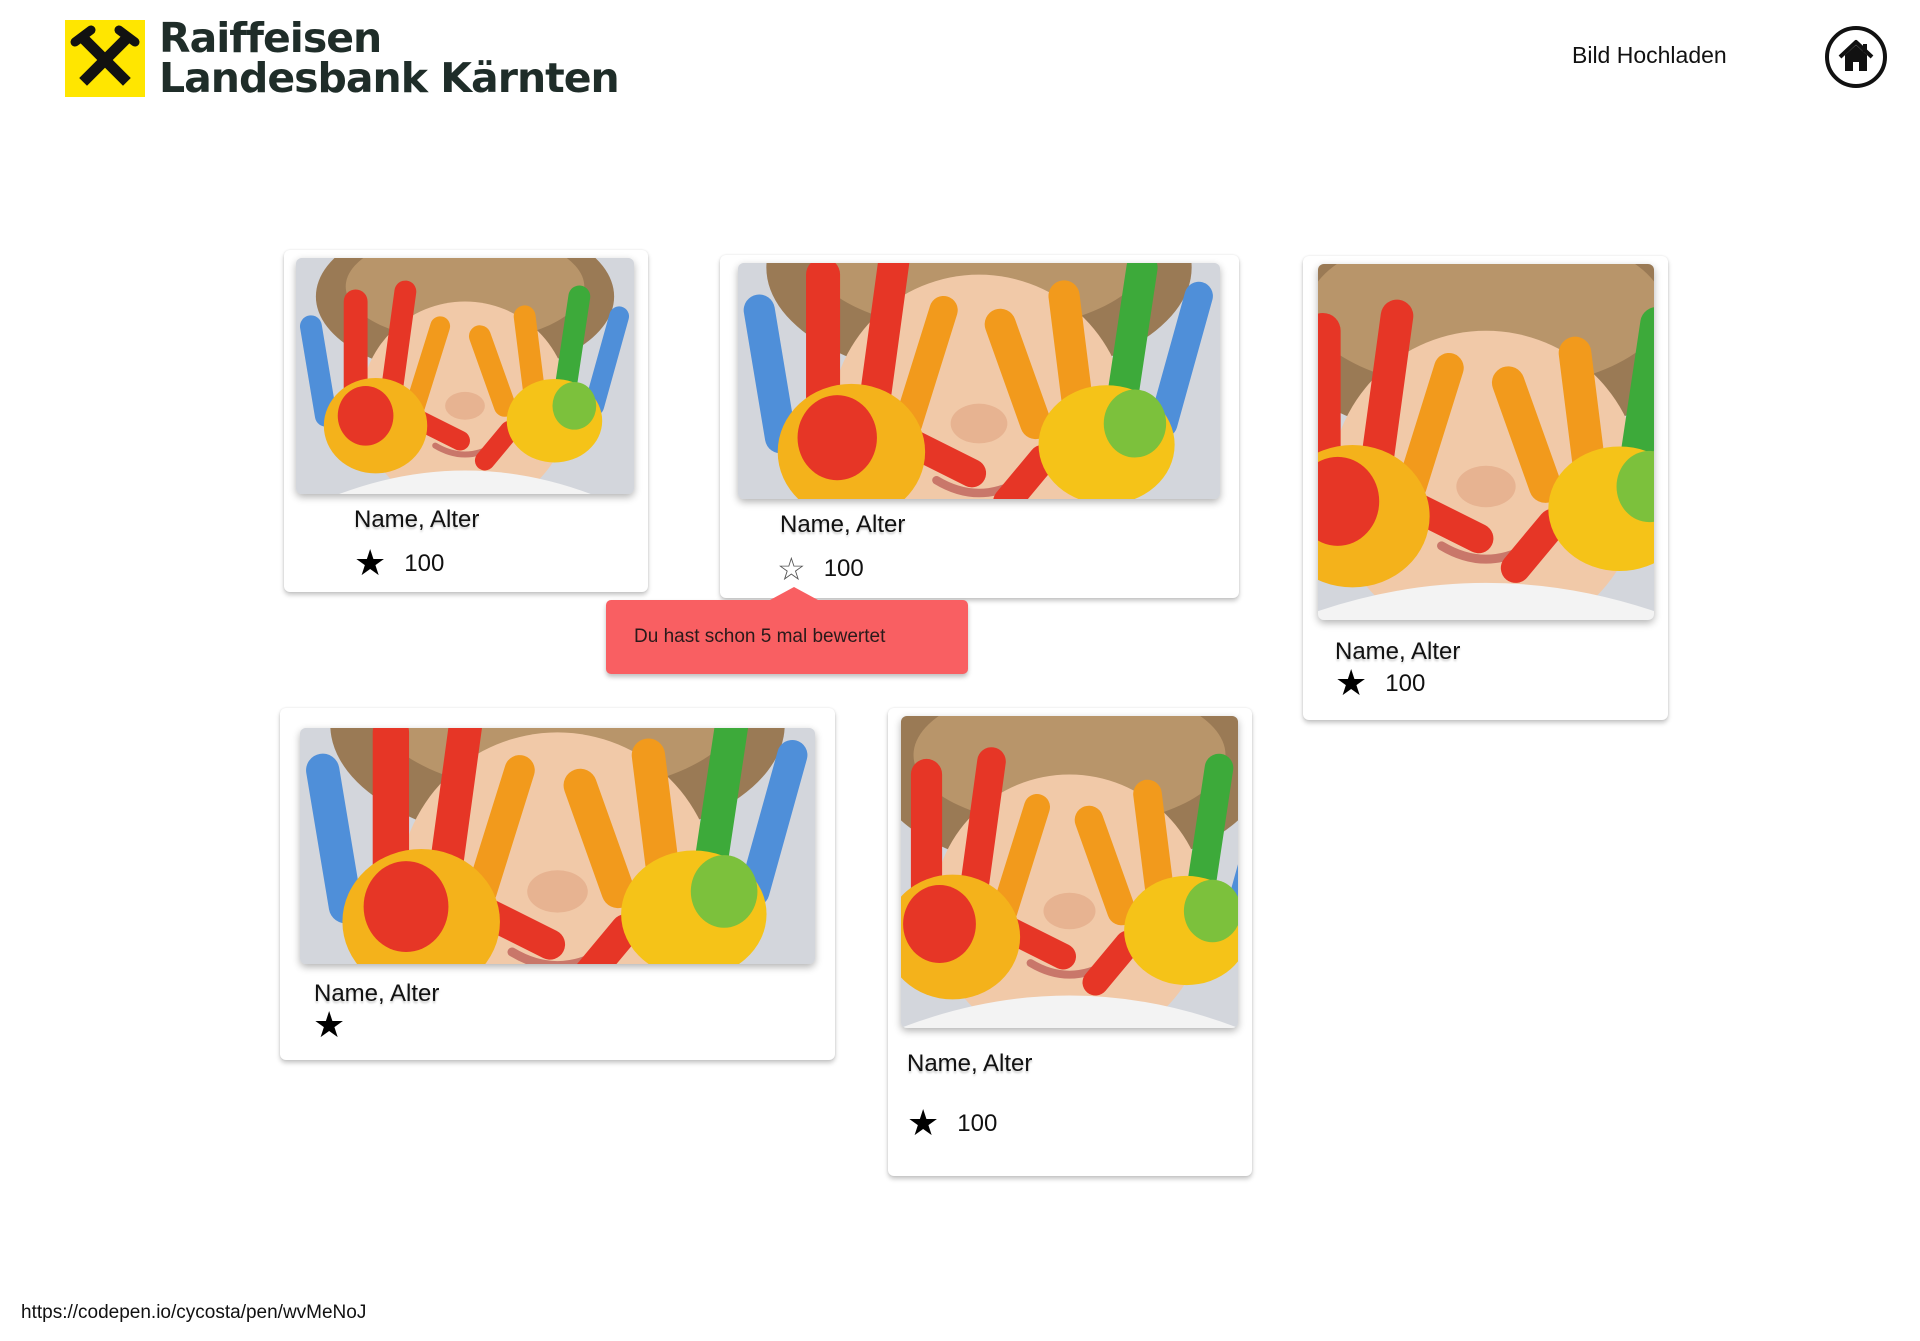 The height and width of the screenshot is (1341, 1920). What do you see at coordinates (791, 569) in the screenshot?
I see `star-empty-icon: ☆` at bounding box center [791, 569].